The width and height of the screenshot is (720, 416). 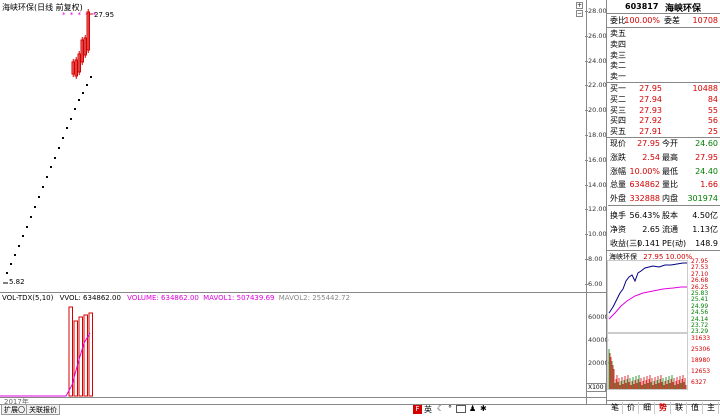 I want to click on quote-value: 4.50亿, so click(x=705, y=215).